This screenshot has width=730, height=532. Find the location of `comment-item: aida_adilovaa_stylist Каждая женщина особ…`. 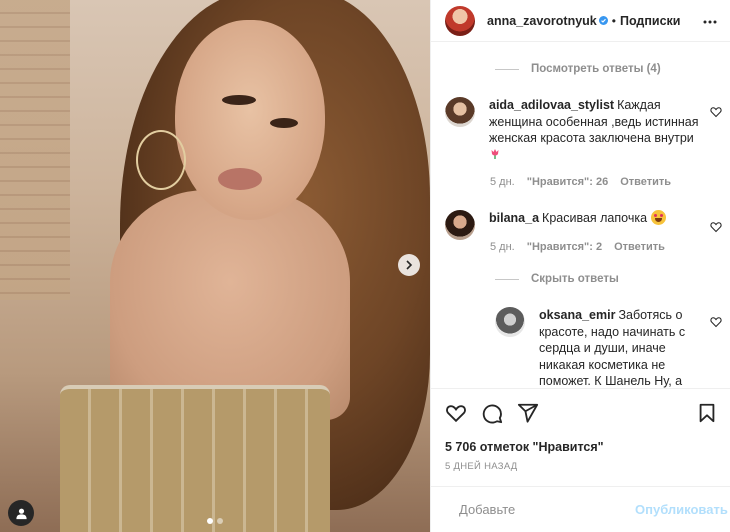

comment-item: aida_adilovaa_stylist Каждая женщина особ… is located at coordinates (575, 130).